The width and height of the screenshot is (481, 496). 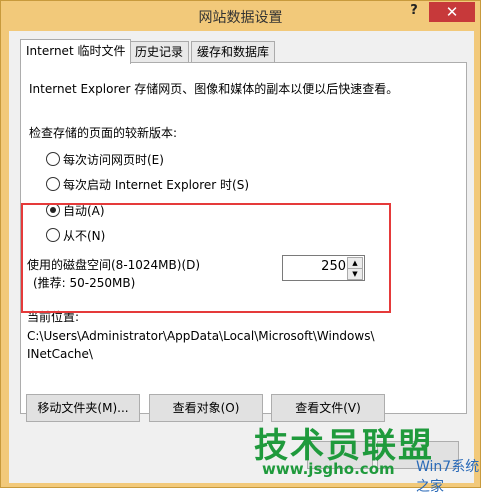 I want to click on close-icon: ✕, so click(x=452, y=12).